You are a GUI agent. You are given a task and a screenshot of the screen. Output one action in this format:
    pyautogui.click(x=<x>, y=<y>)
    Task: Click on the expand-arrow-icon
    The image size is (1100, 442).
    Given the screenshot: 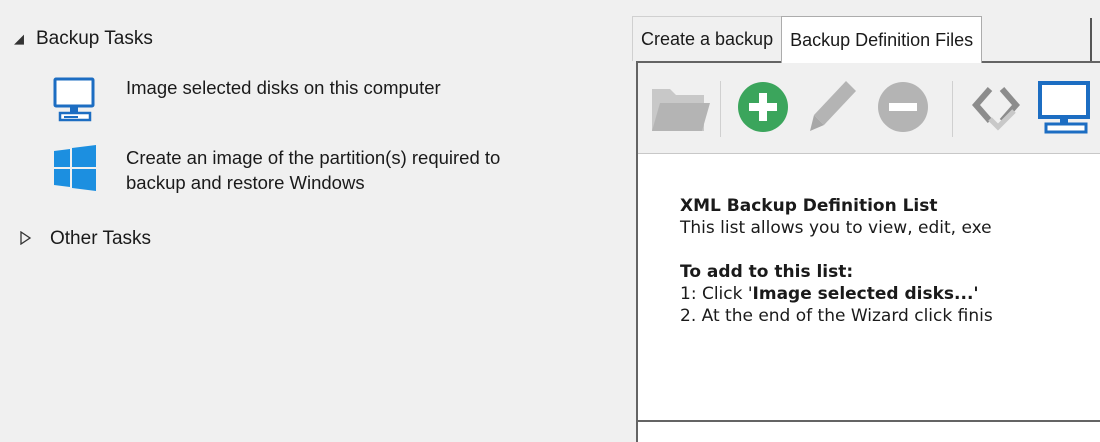 What is the action you would take?
    pyautogui.click(x=35, y=239)
    